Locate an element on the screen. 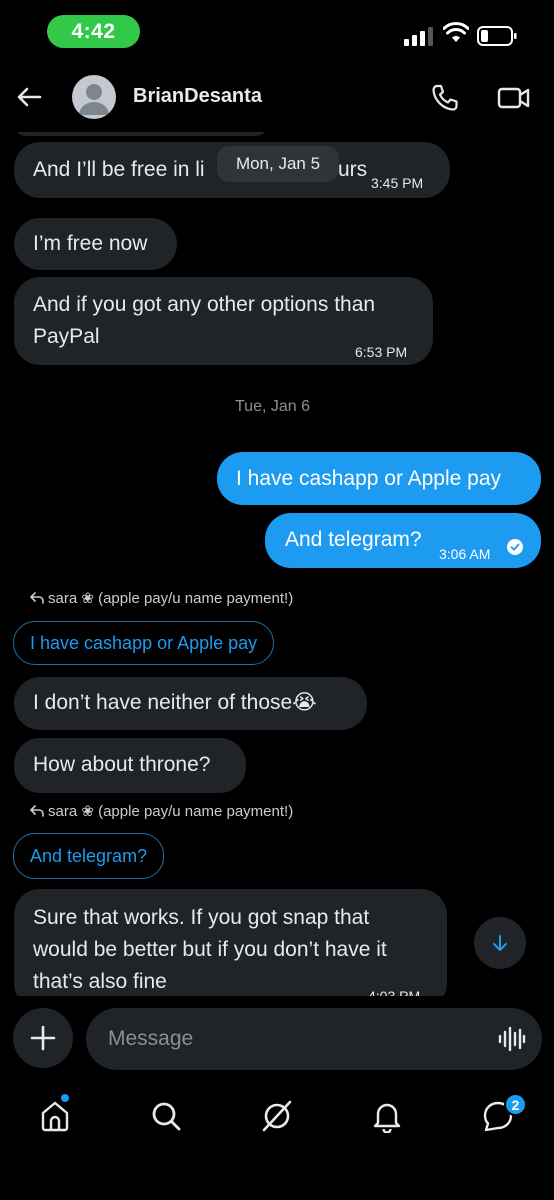 This screenshot has width=554, height=1200. add-attachment-button is located at coordinates (43, 1038).